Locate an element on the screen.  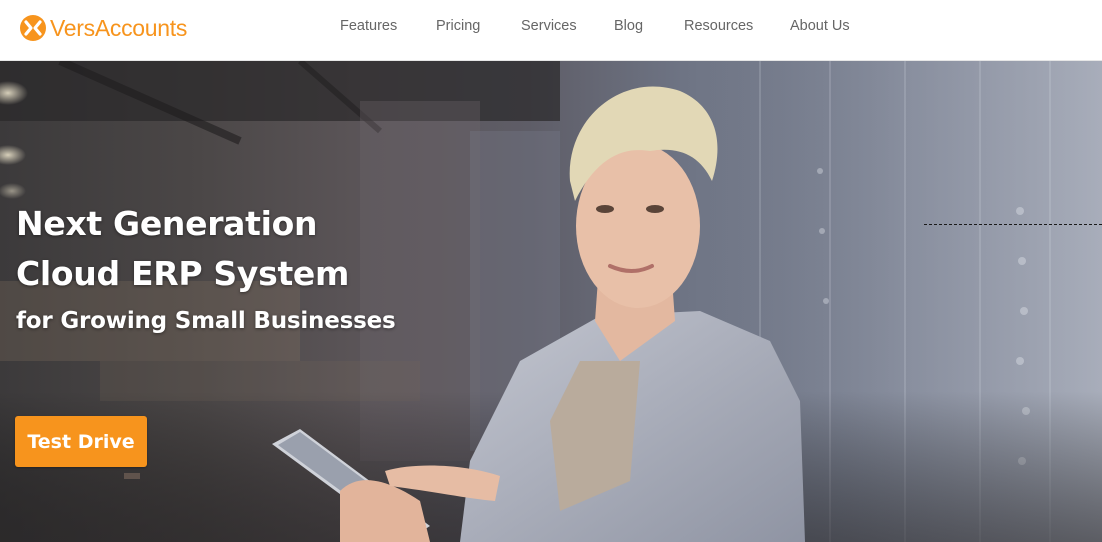
logo-mark-icon is located at coordinates (33, 28).